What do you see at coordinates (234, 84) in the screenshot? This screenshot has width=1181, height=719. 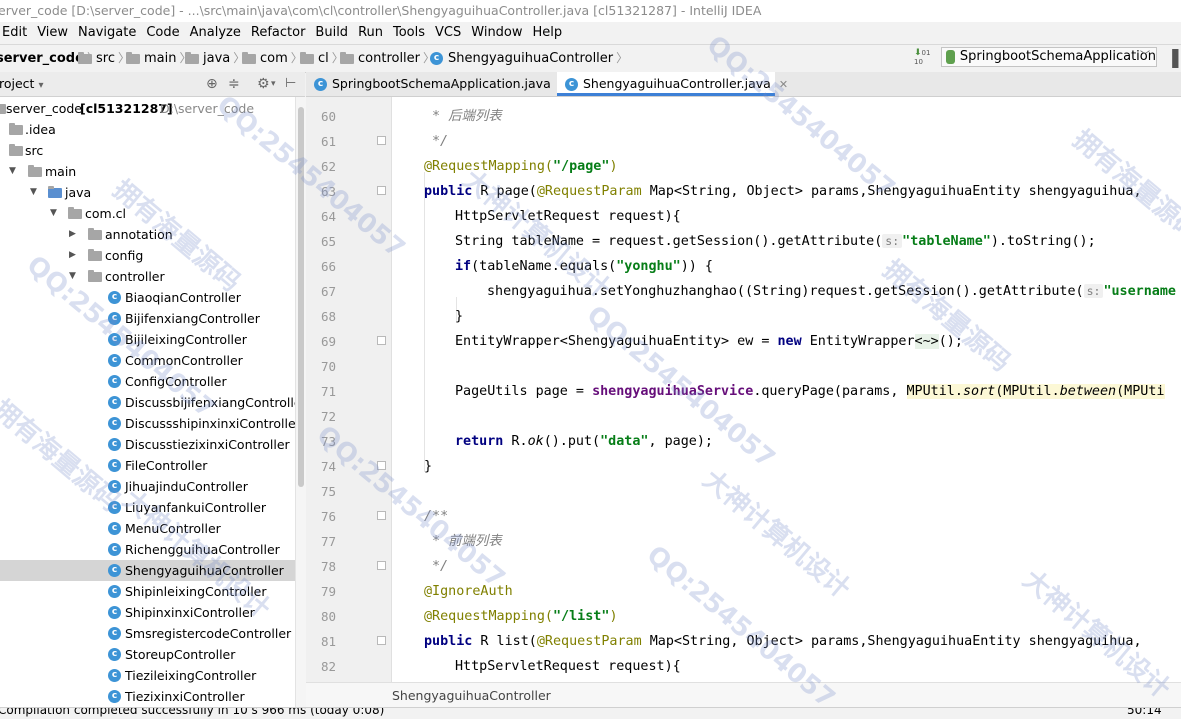 I see `collapse-all-icon: ≑` at bounding box center [234, 84].